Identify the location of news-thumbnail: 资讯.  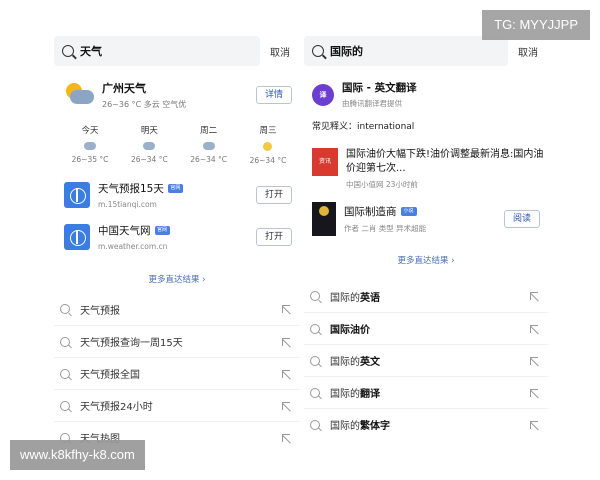
(325, 162).